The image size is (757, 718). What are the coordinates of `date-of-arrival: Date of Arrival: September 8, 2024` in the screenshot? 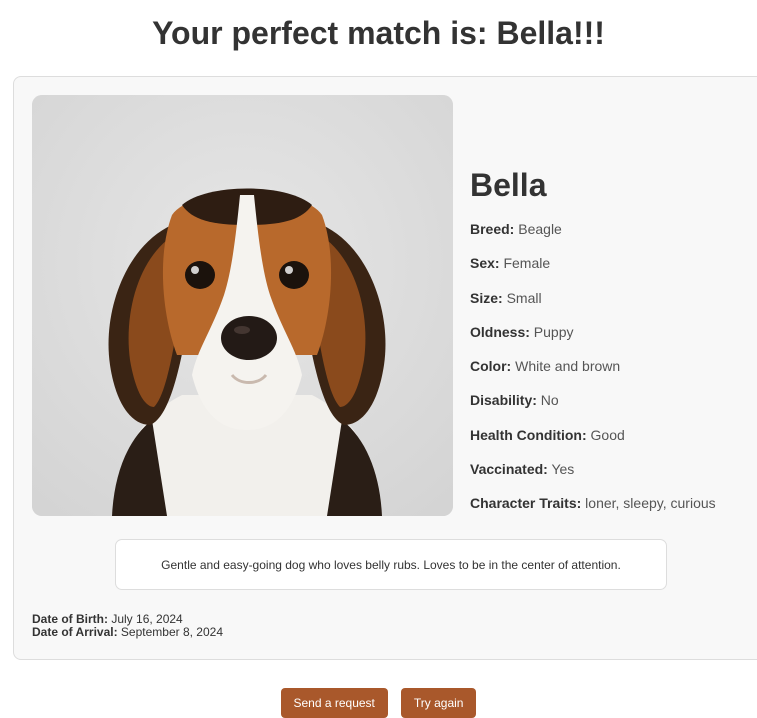 It's located at (127, 632).